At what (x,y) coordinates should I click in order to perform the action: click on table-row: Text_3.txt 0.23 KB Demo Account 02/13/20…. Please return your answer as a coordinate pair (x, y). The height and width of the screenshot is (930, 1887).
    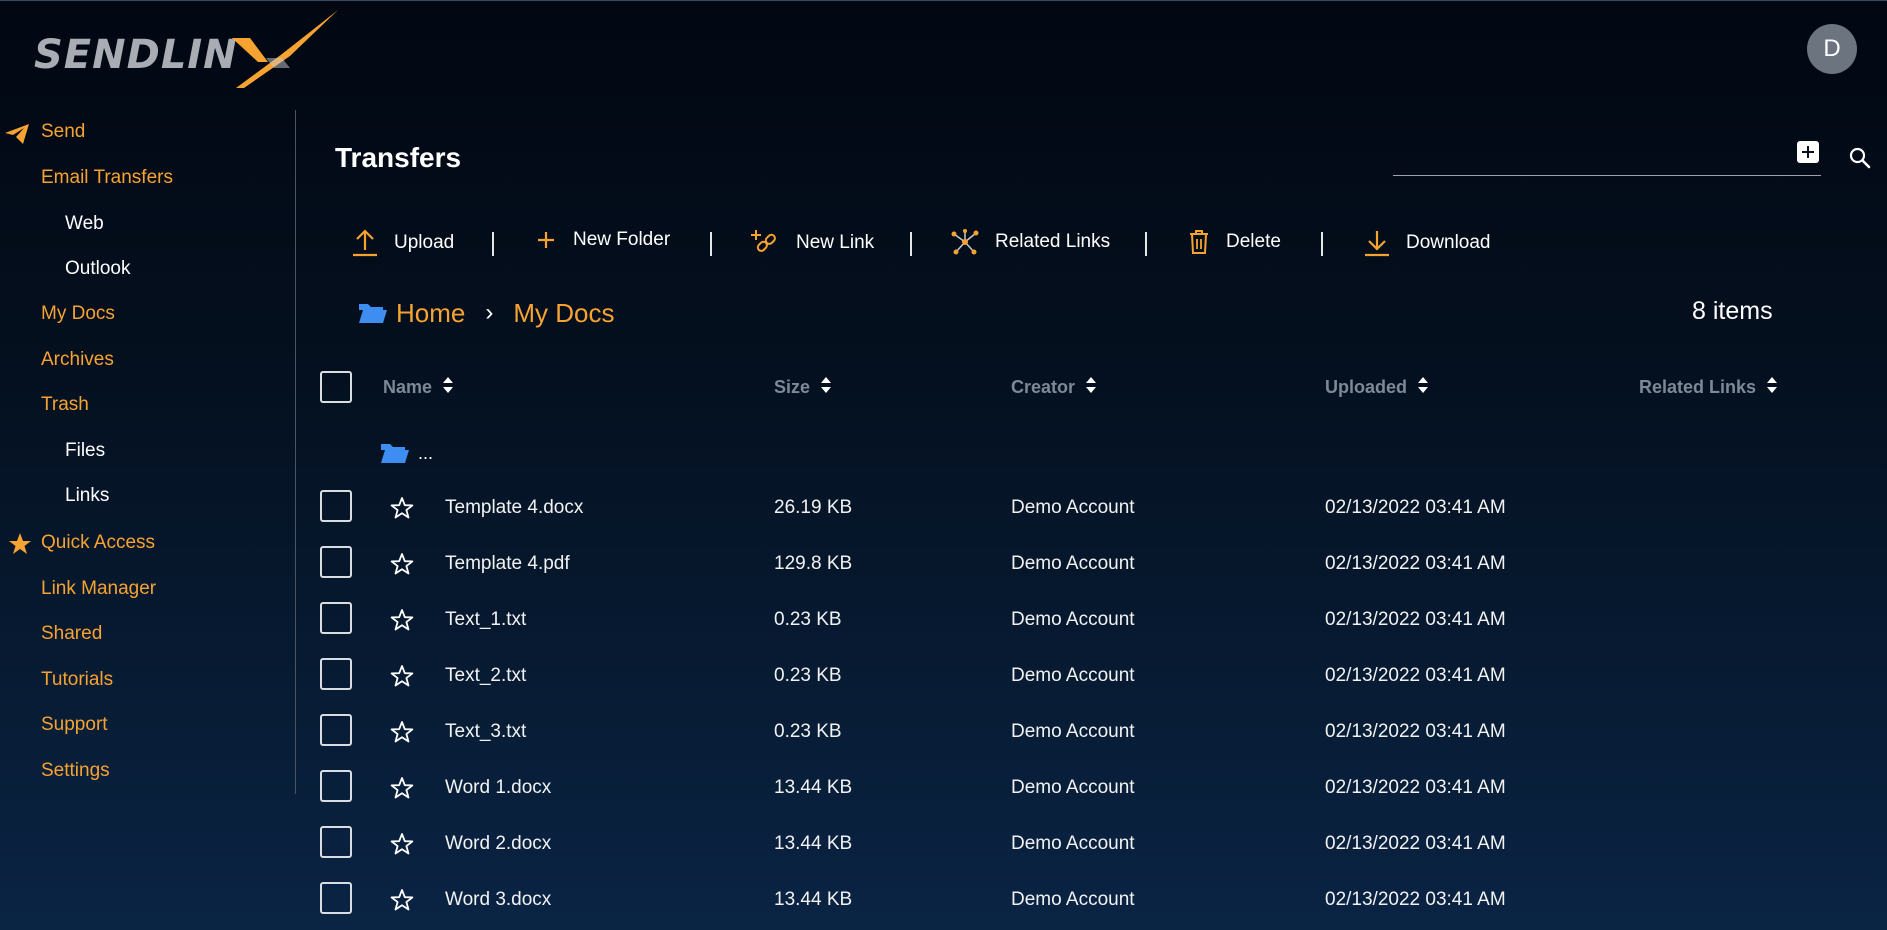
    Looking at the image, I should click on (943, 734).